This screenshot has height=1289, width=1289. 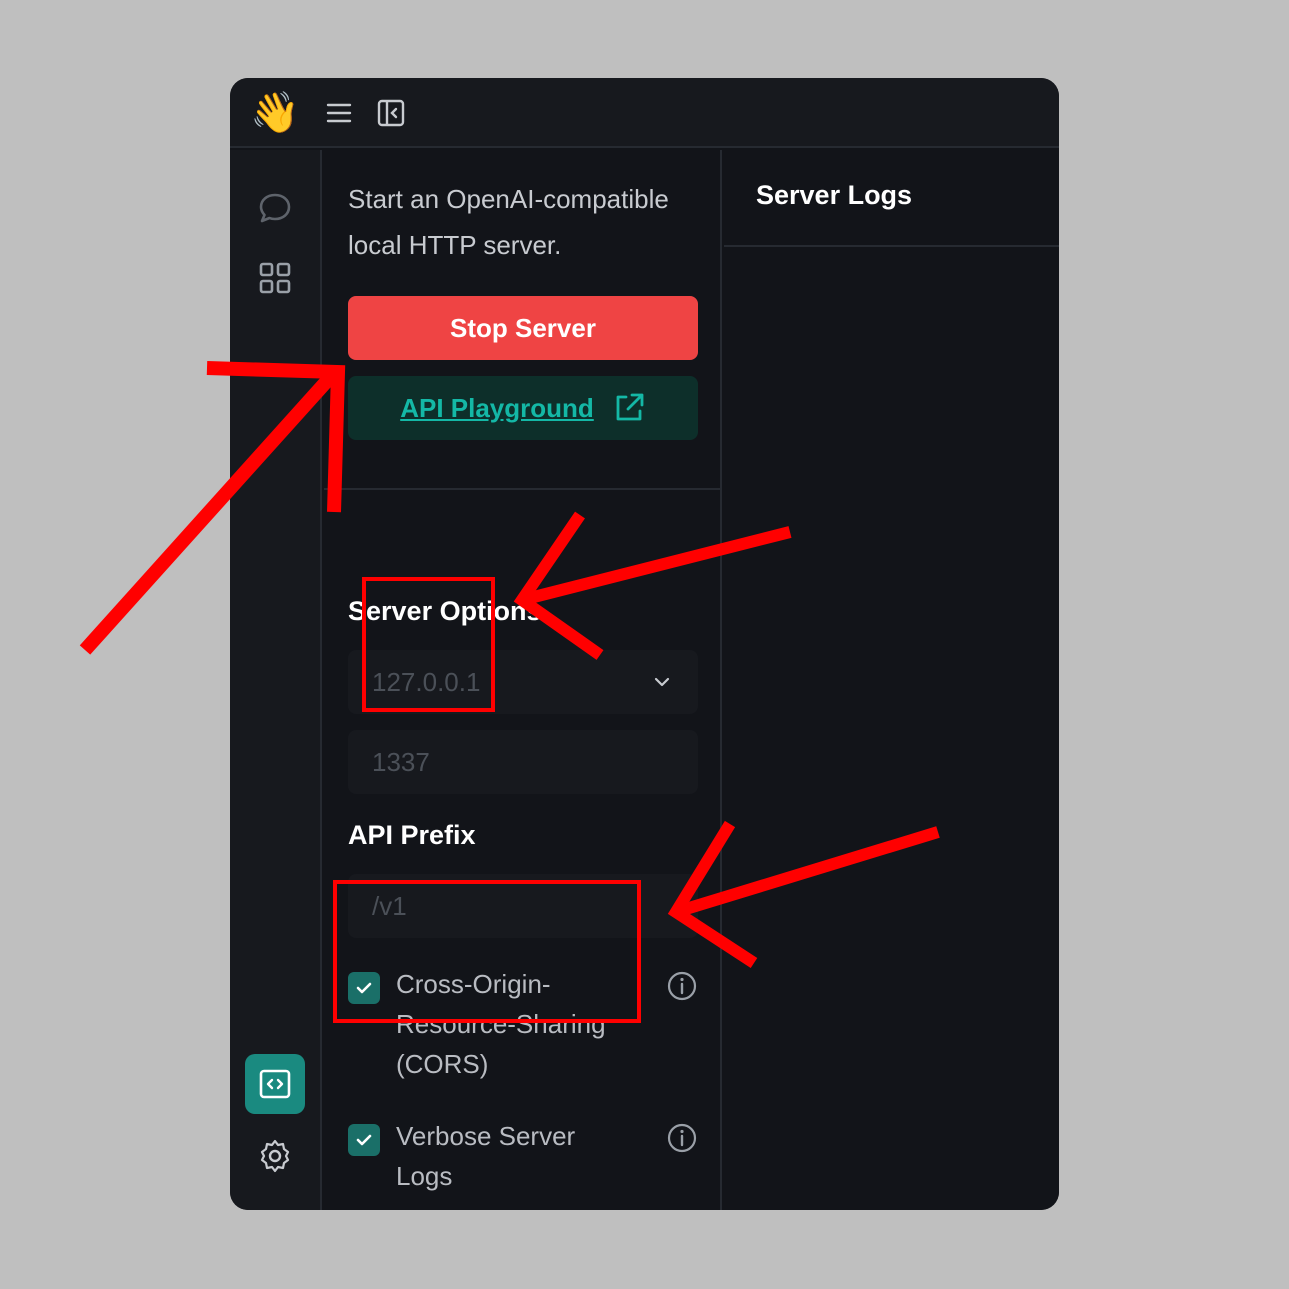 What do you see at coordinates (662, 682) in the screenshot?
I see `chevron-down-icon` at bounding box center [662, 682].